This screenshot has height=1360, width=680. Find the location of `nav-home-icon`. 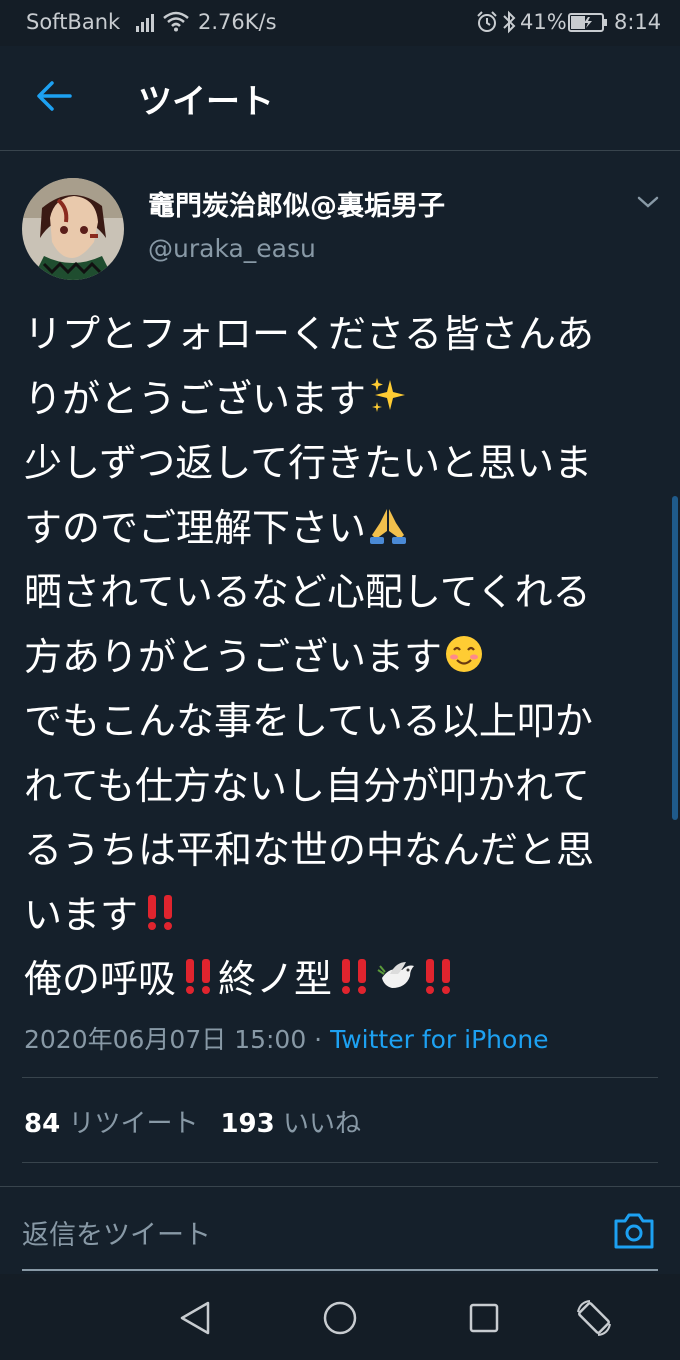

nav-home-icon is located at coordinates (340, 1318).